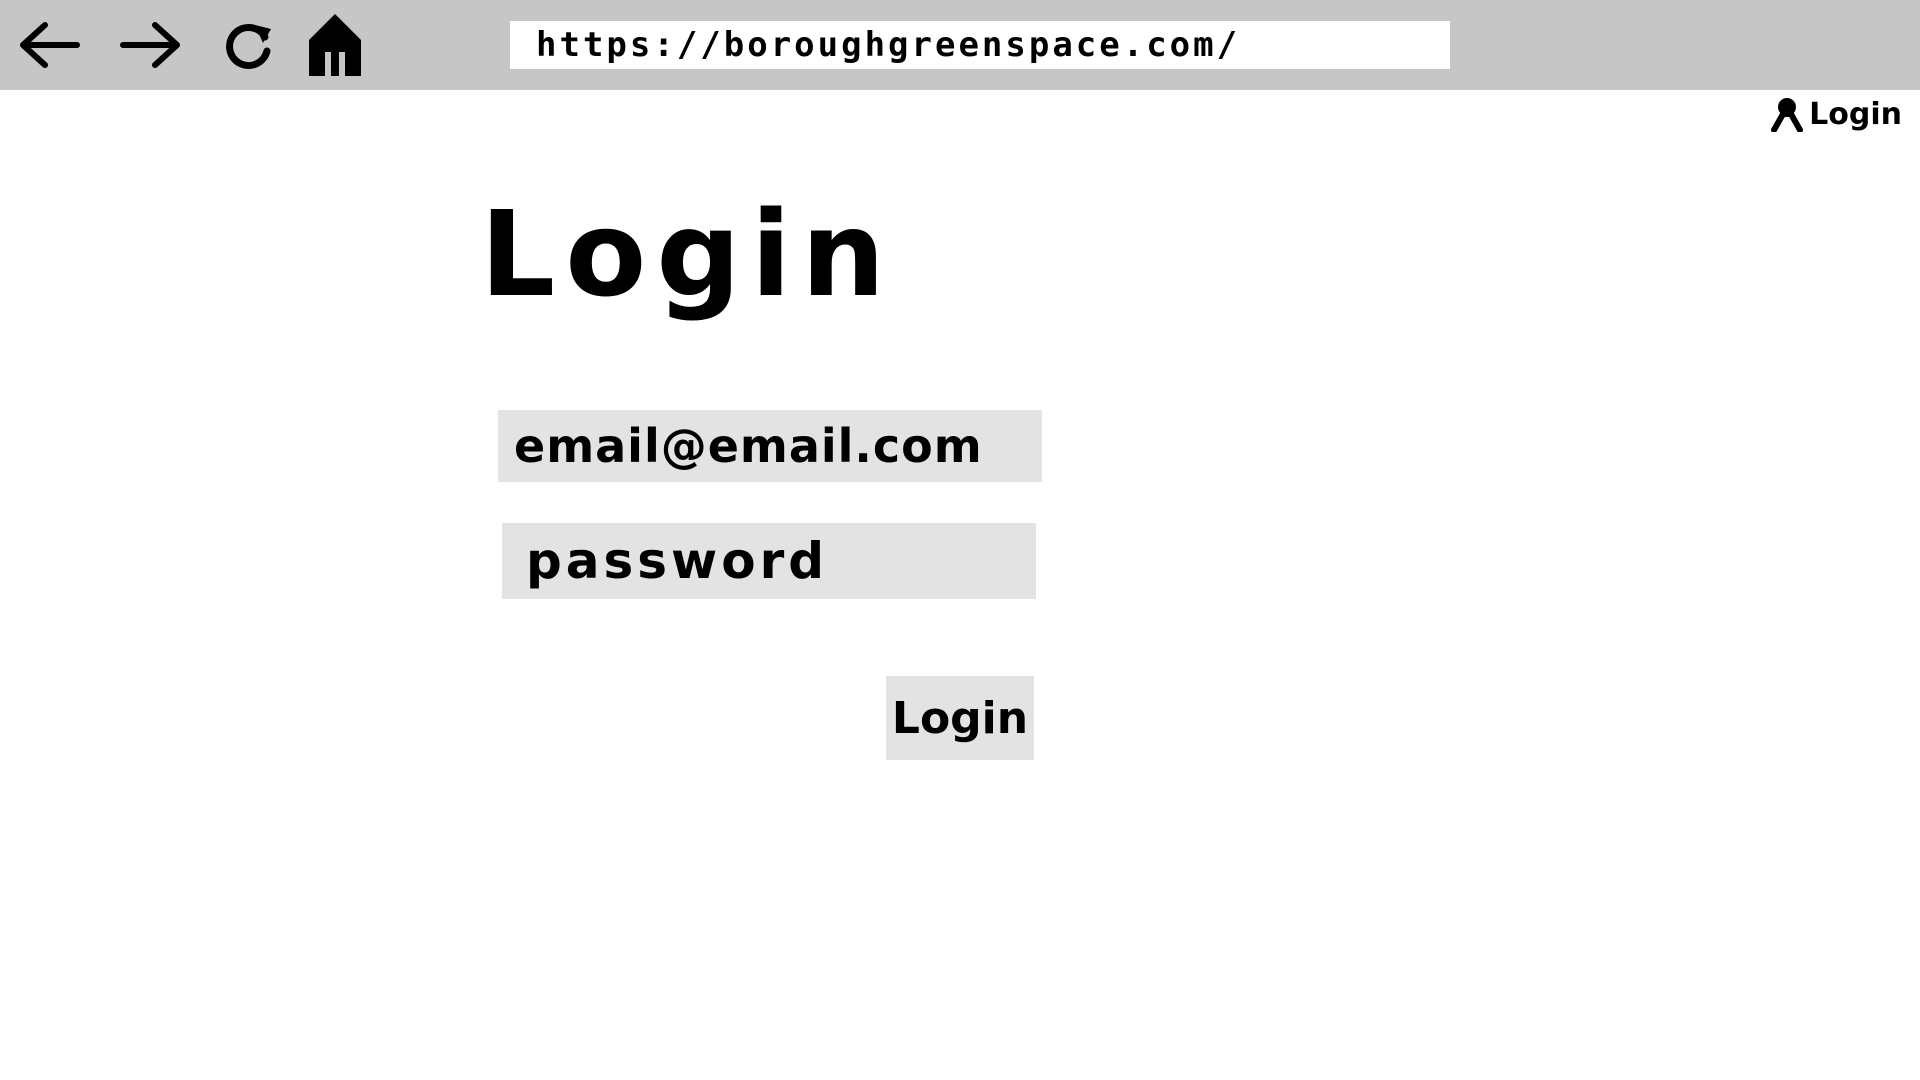 This screenshot has height=1080, width=1920. I want to click on home-icon, so click(335, 45).